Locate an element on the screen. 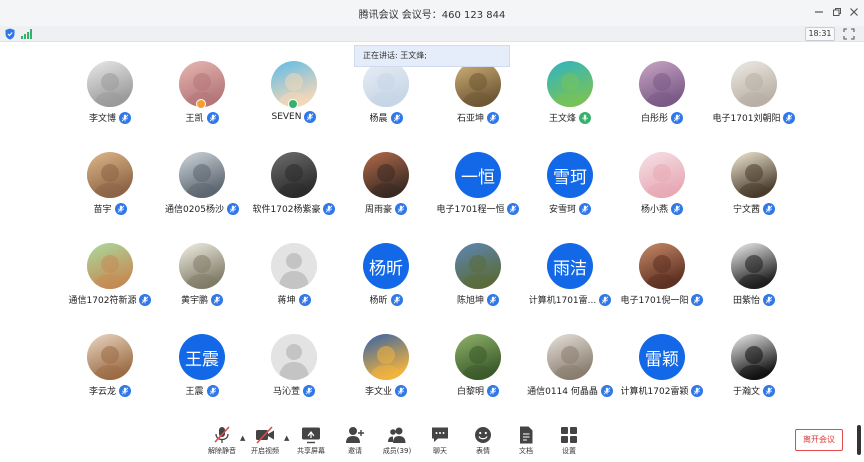 This screenshot has width=864, height=462. participant-tile: 宁文茜 is located at coordinates (754, 194).